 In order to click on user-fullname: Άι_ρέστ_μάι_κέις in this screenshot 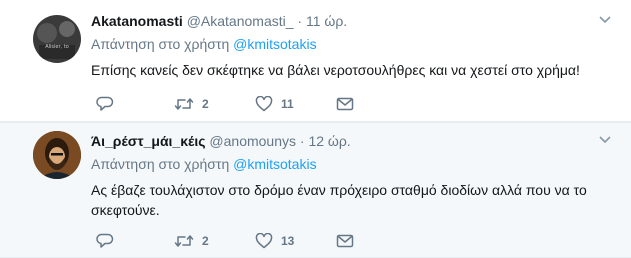, I will do `click(148, 141)`.